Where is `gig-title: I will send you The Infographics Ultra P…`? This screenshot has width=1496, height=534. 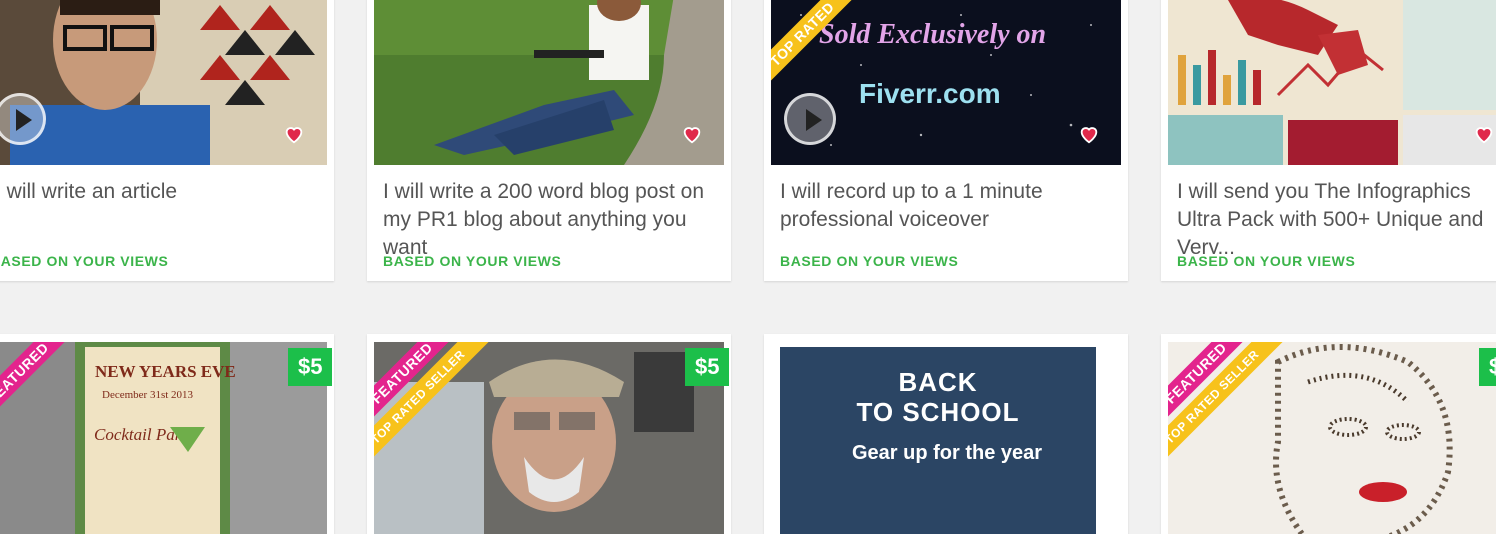 gig-title: I will send you The Infographics Ultra P… is located at coordinates (1336, 216).